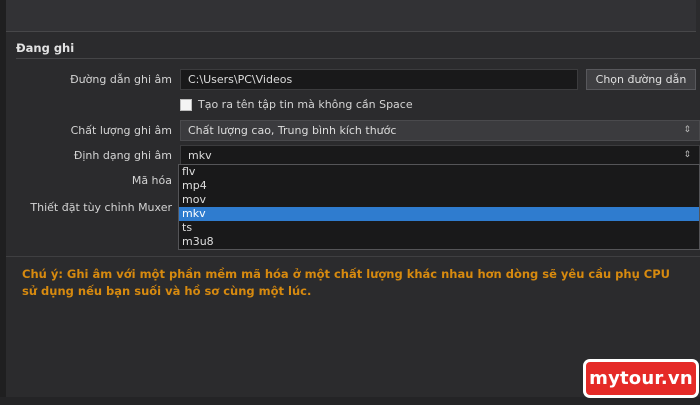 The image size is (700, 405). What do you see at coordinates (358, 58) in the screenshot?
I see `section-divider` at bounding box center [358, 58].